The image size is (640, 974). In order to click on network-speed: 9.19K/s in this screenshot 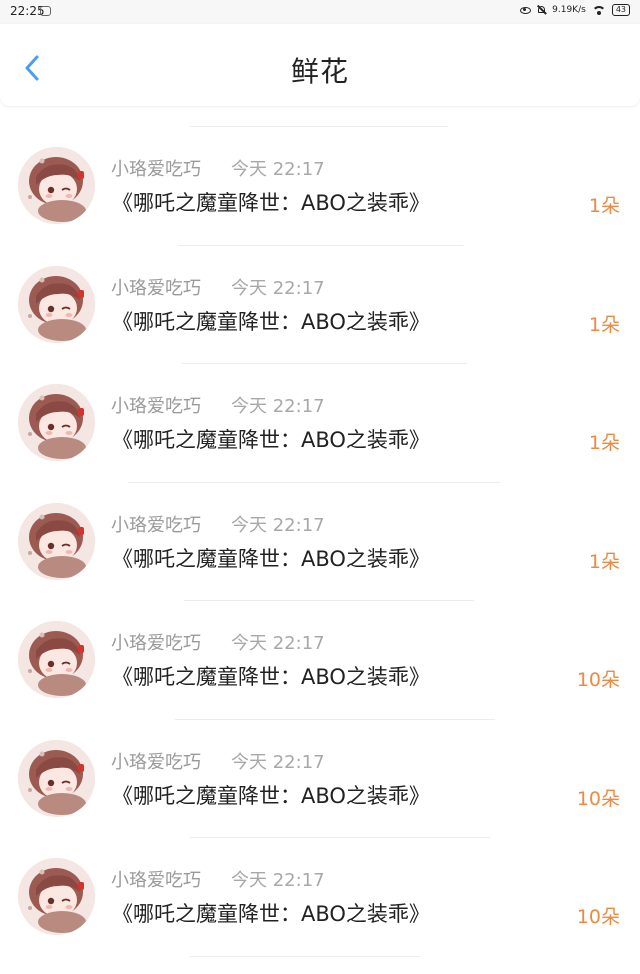, I will do `click(569, 10)`.